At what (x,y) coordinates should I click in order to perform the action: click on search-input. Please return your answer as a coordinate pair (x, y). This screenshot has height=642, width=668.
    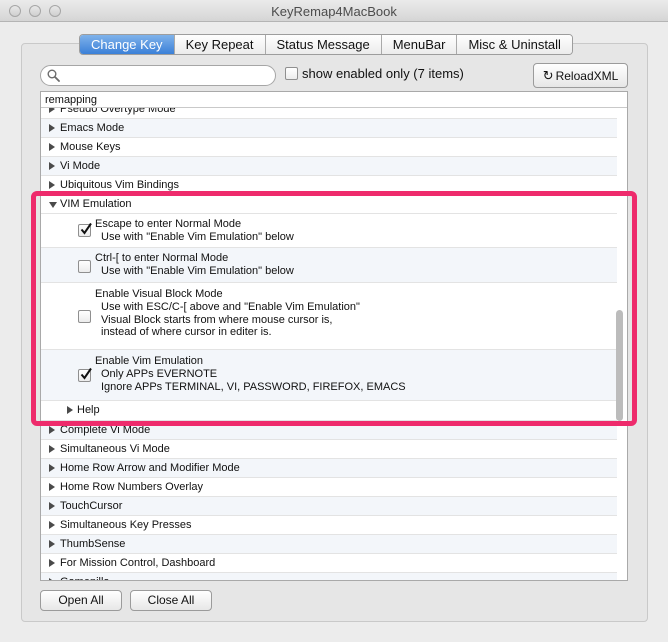
    Looking at the image, I should click on (165, 75).